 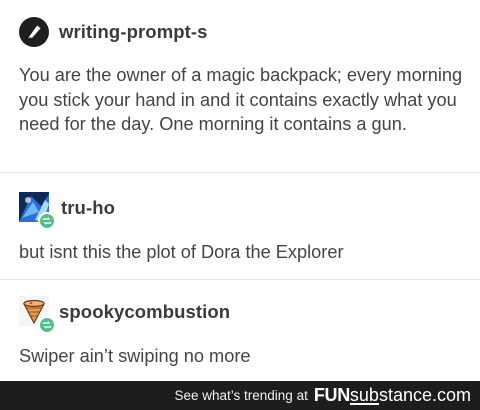 I want to click on pen-nib-icon, so click(x=34, y=32).